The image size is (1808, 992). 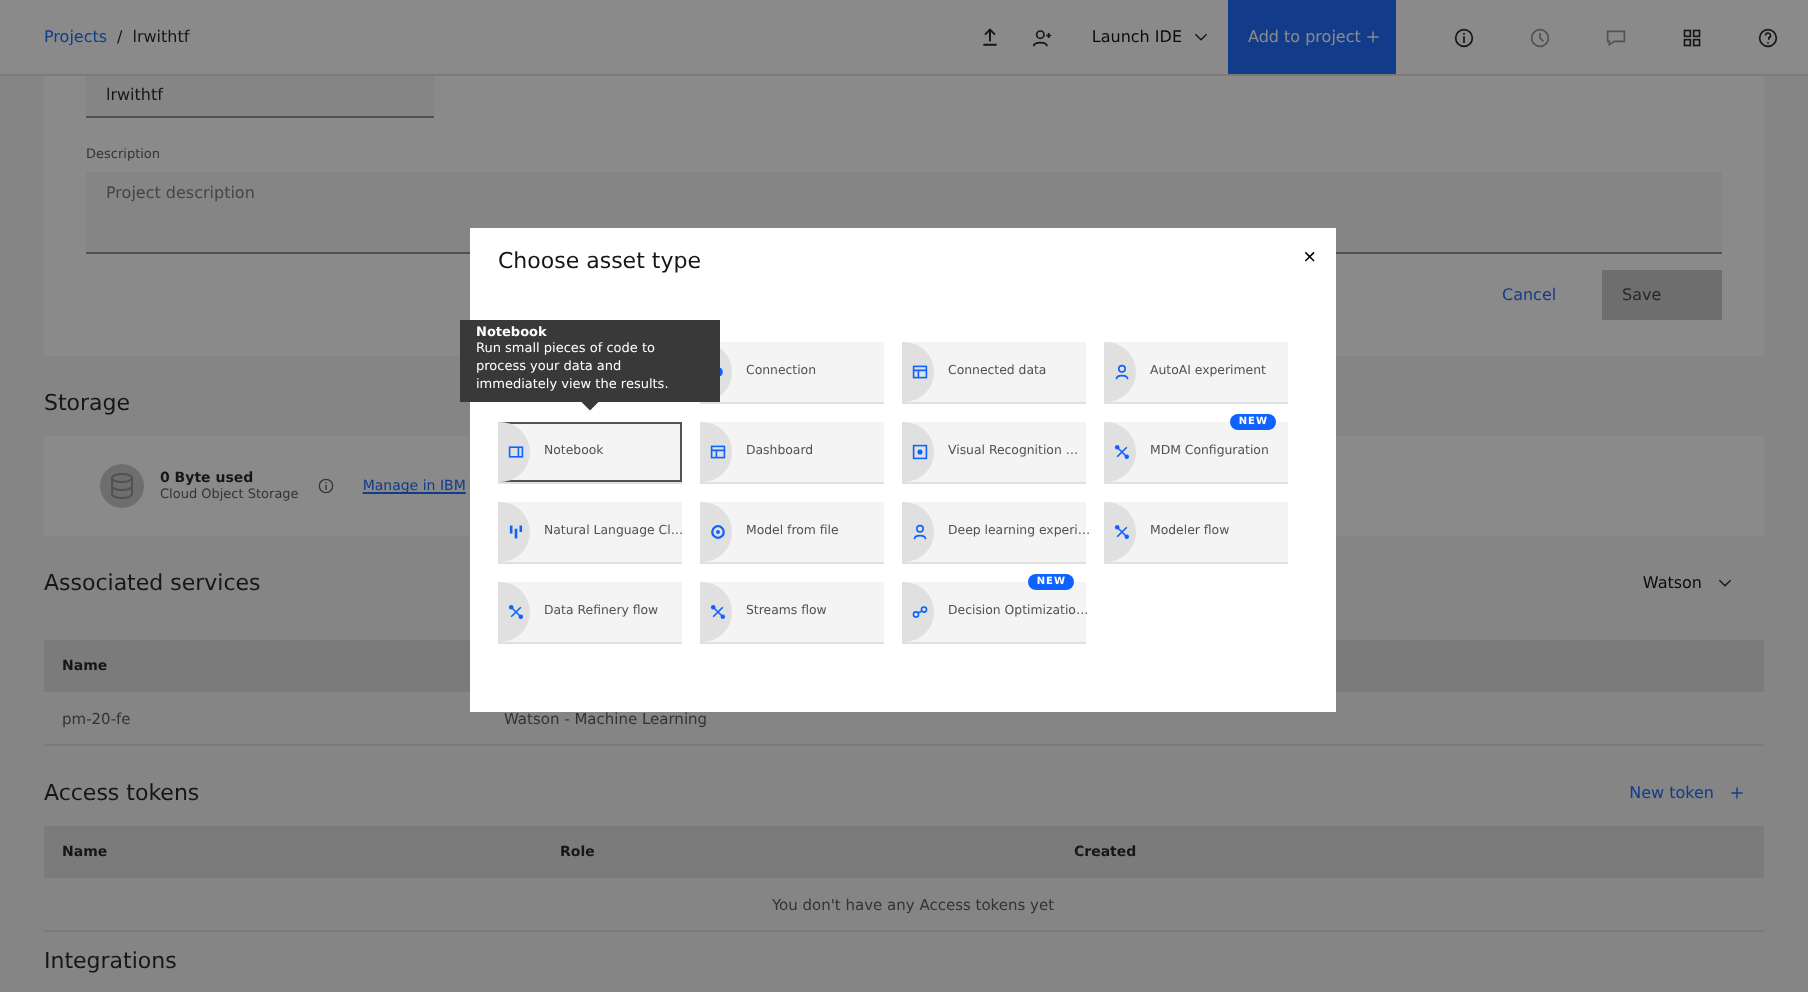 I want to click on section-heading: Associated services, so click(x=152, y=584).